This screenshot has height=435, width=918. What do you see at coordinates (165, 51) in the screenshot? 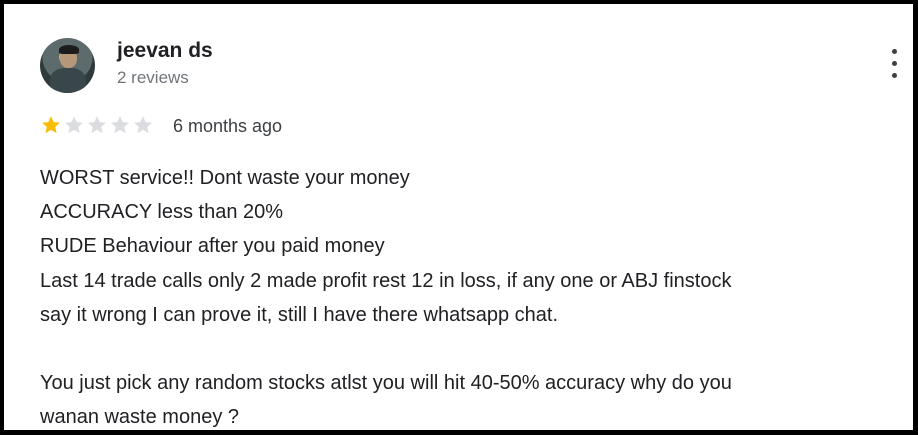
I see `author-name: jeevan ds` at bounding box center [165, 51].